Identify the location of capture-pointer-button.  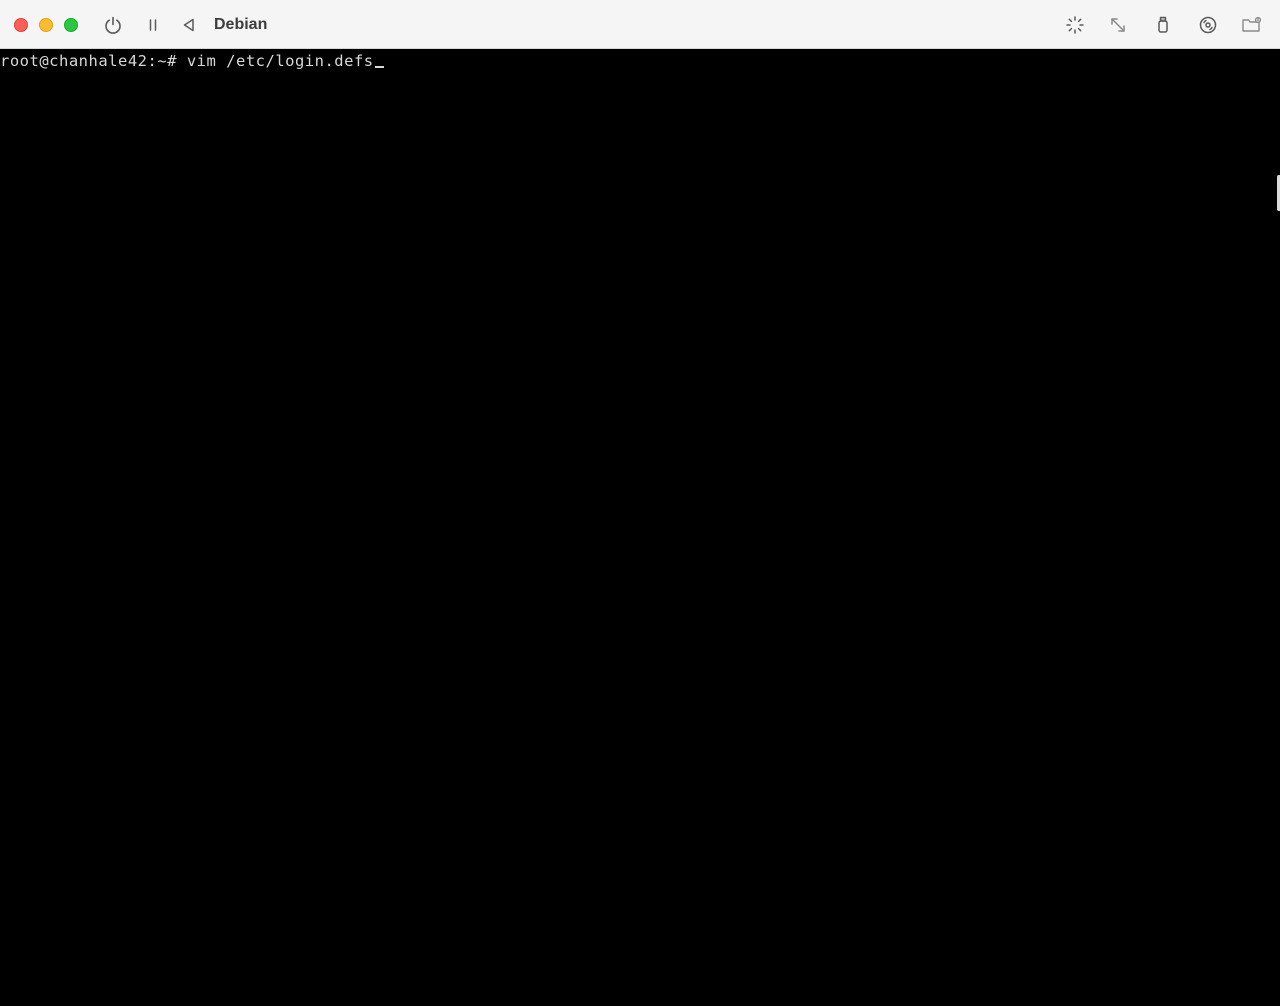
(1075, 25).